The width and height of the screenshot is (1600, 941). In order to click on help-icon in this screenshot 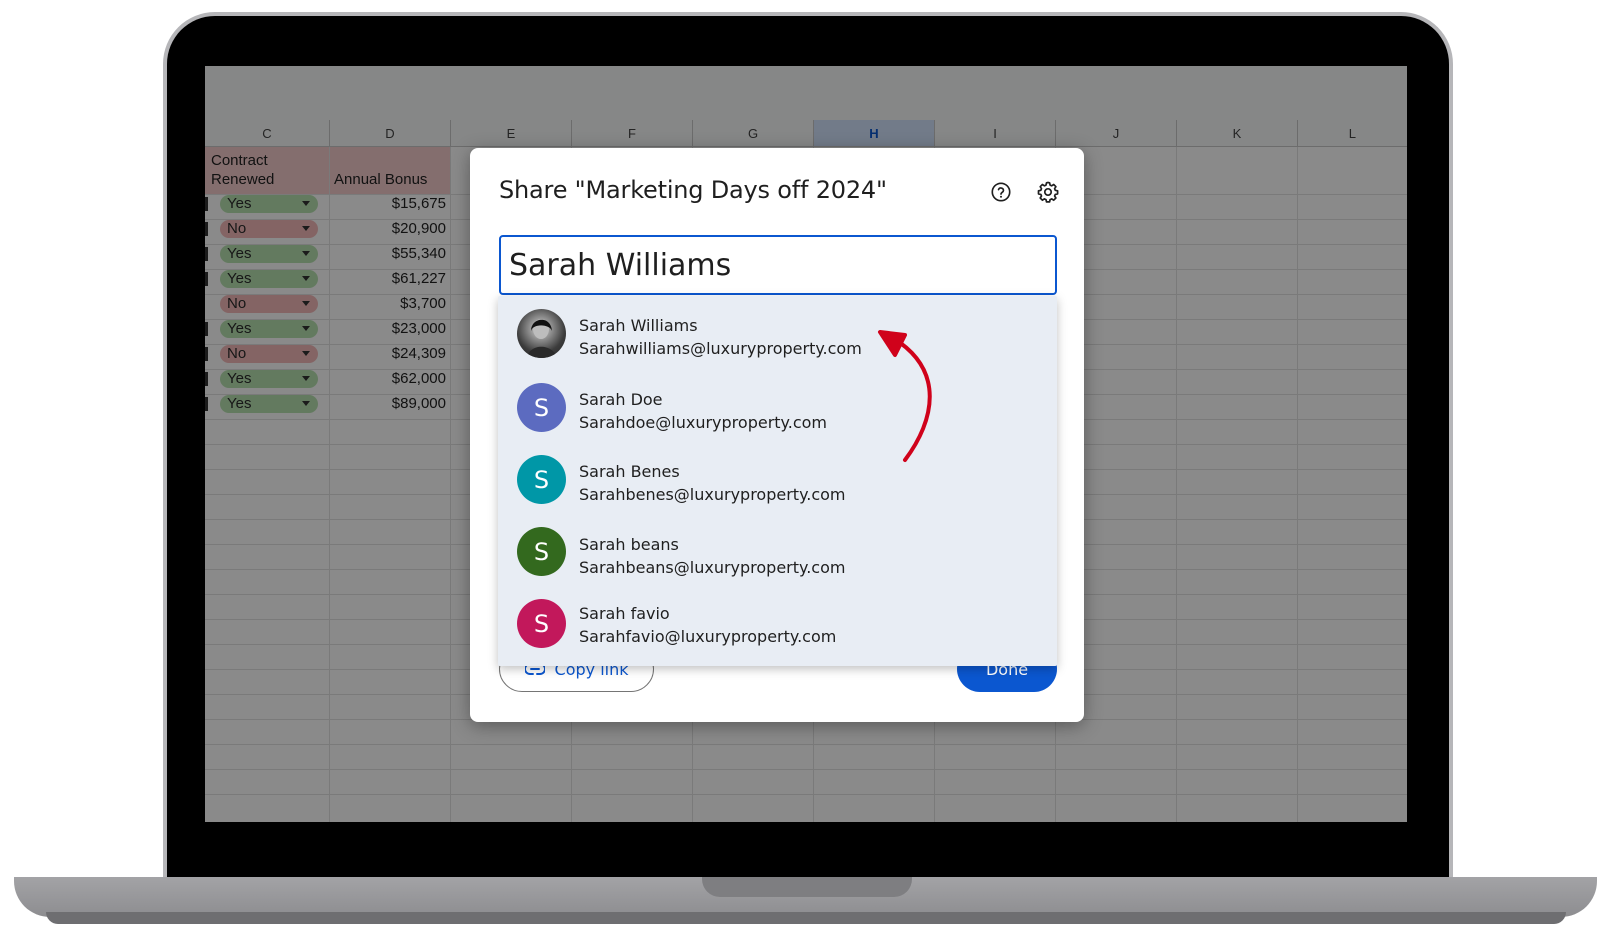, I will do `click(1001, 192)`.